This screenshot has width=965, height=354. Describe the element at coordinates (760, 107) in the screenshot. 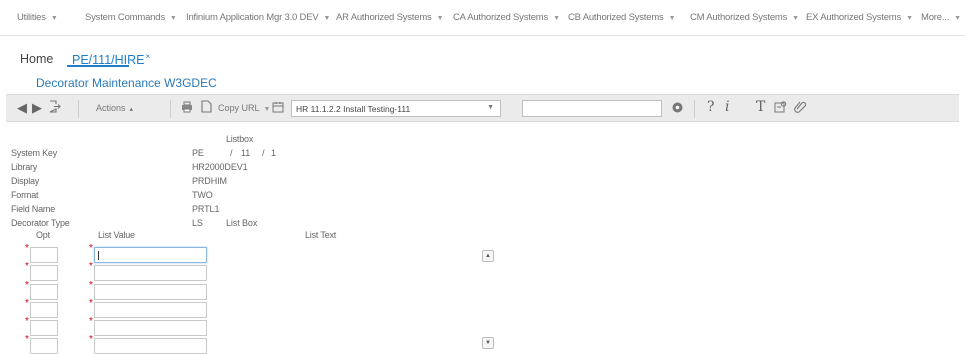

I see `text-icon: T` at that location.